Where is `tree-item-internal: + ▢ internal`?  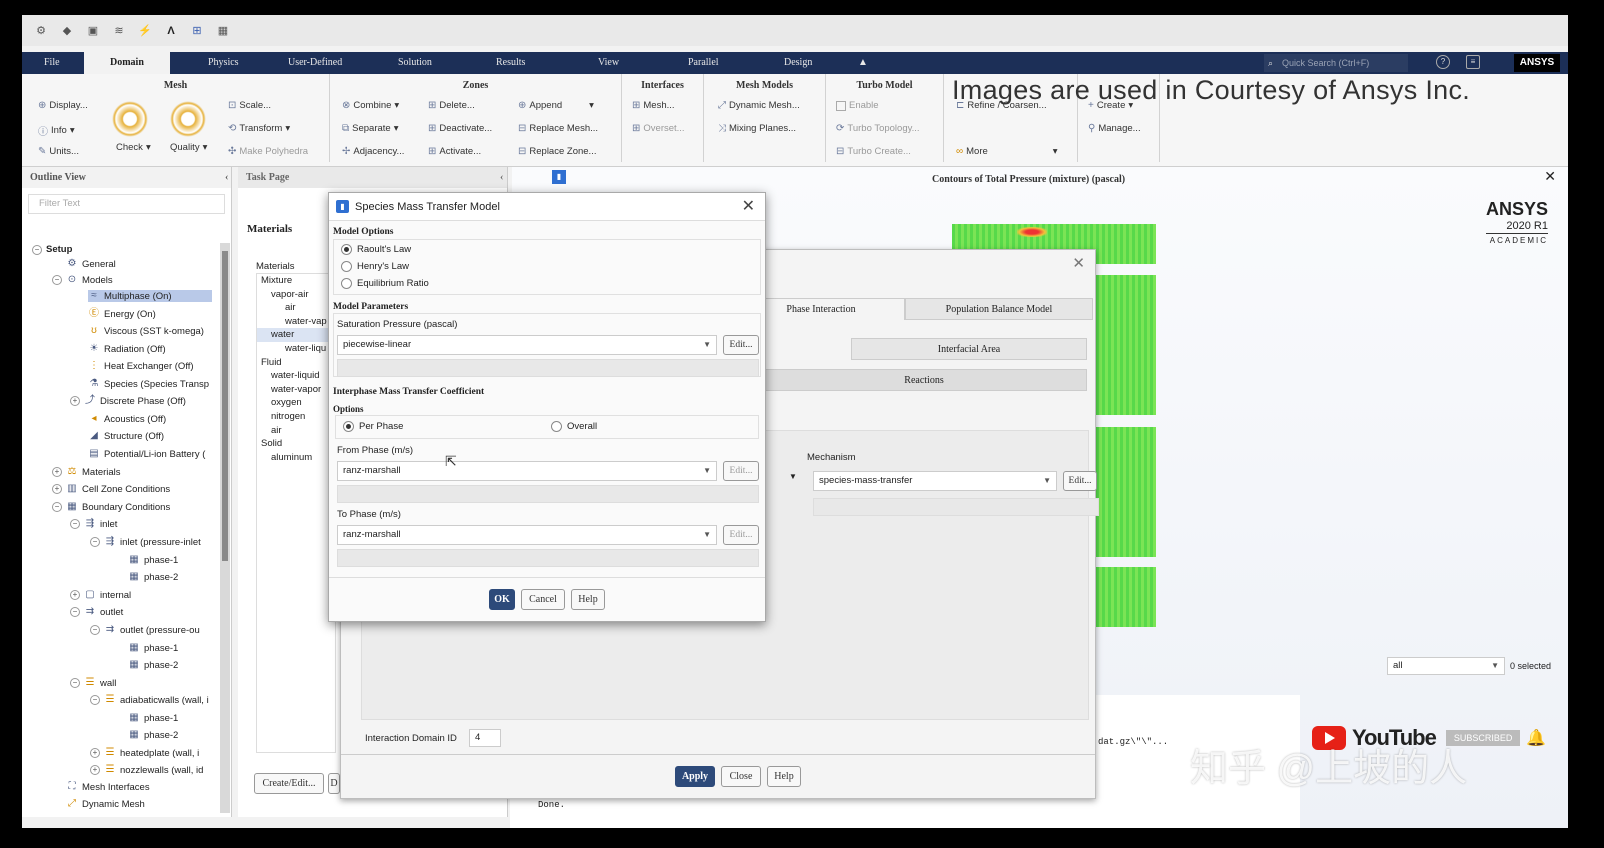
tree-item-internal: + ▢ internal is located at coordinates (100, 595).